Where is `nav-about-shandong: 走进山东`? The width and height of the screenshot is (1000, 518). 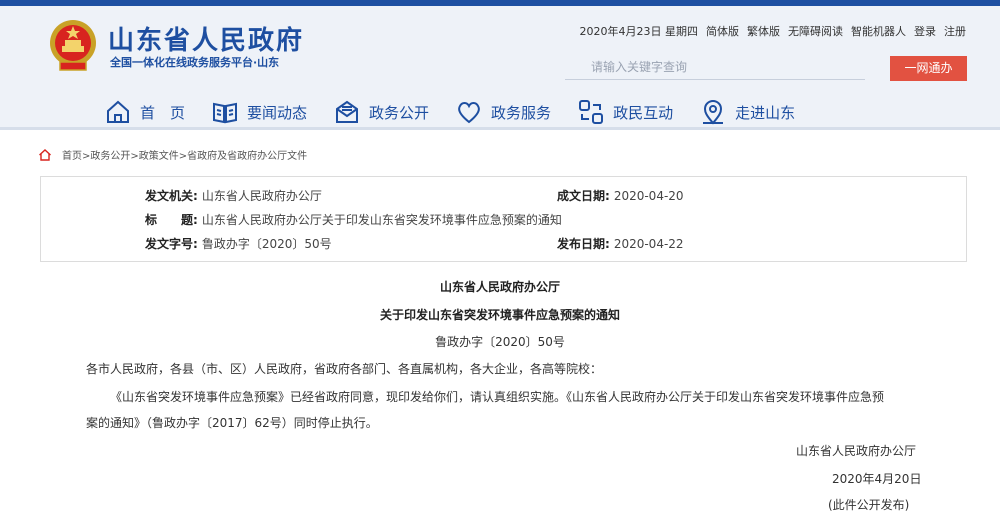 nav-about-shandong: 走进山东 is located at coordinates (747, 112).